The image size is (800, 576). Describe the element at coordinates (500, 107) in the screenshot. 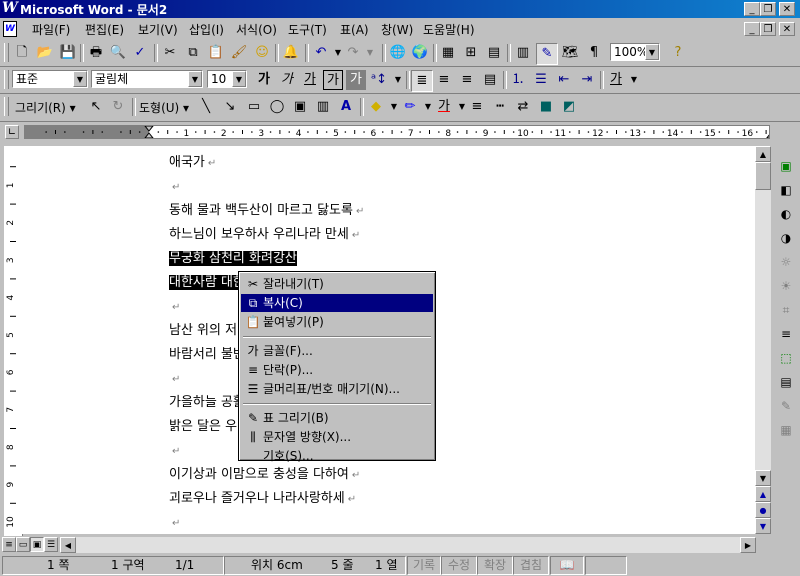

I see `dash-style-icon: ┅` at that location.